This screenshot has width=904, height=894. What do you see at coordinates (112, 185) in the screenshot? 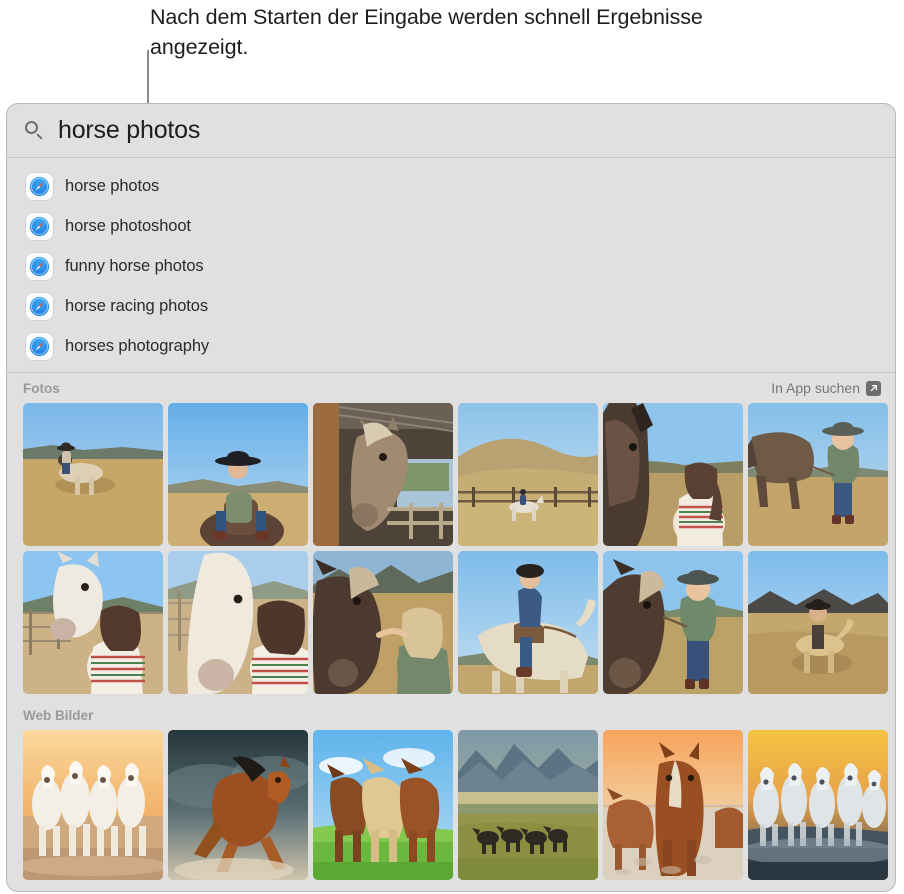
I see `list-item-label: horse photos` at bounding box center [112, 185].